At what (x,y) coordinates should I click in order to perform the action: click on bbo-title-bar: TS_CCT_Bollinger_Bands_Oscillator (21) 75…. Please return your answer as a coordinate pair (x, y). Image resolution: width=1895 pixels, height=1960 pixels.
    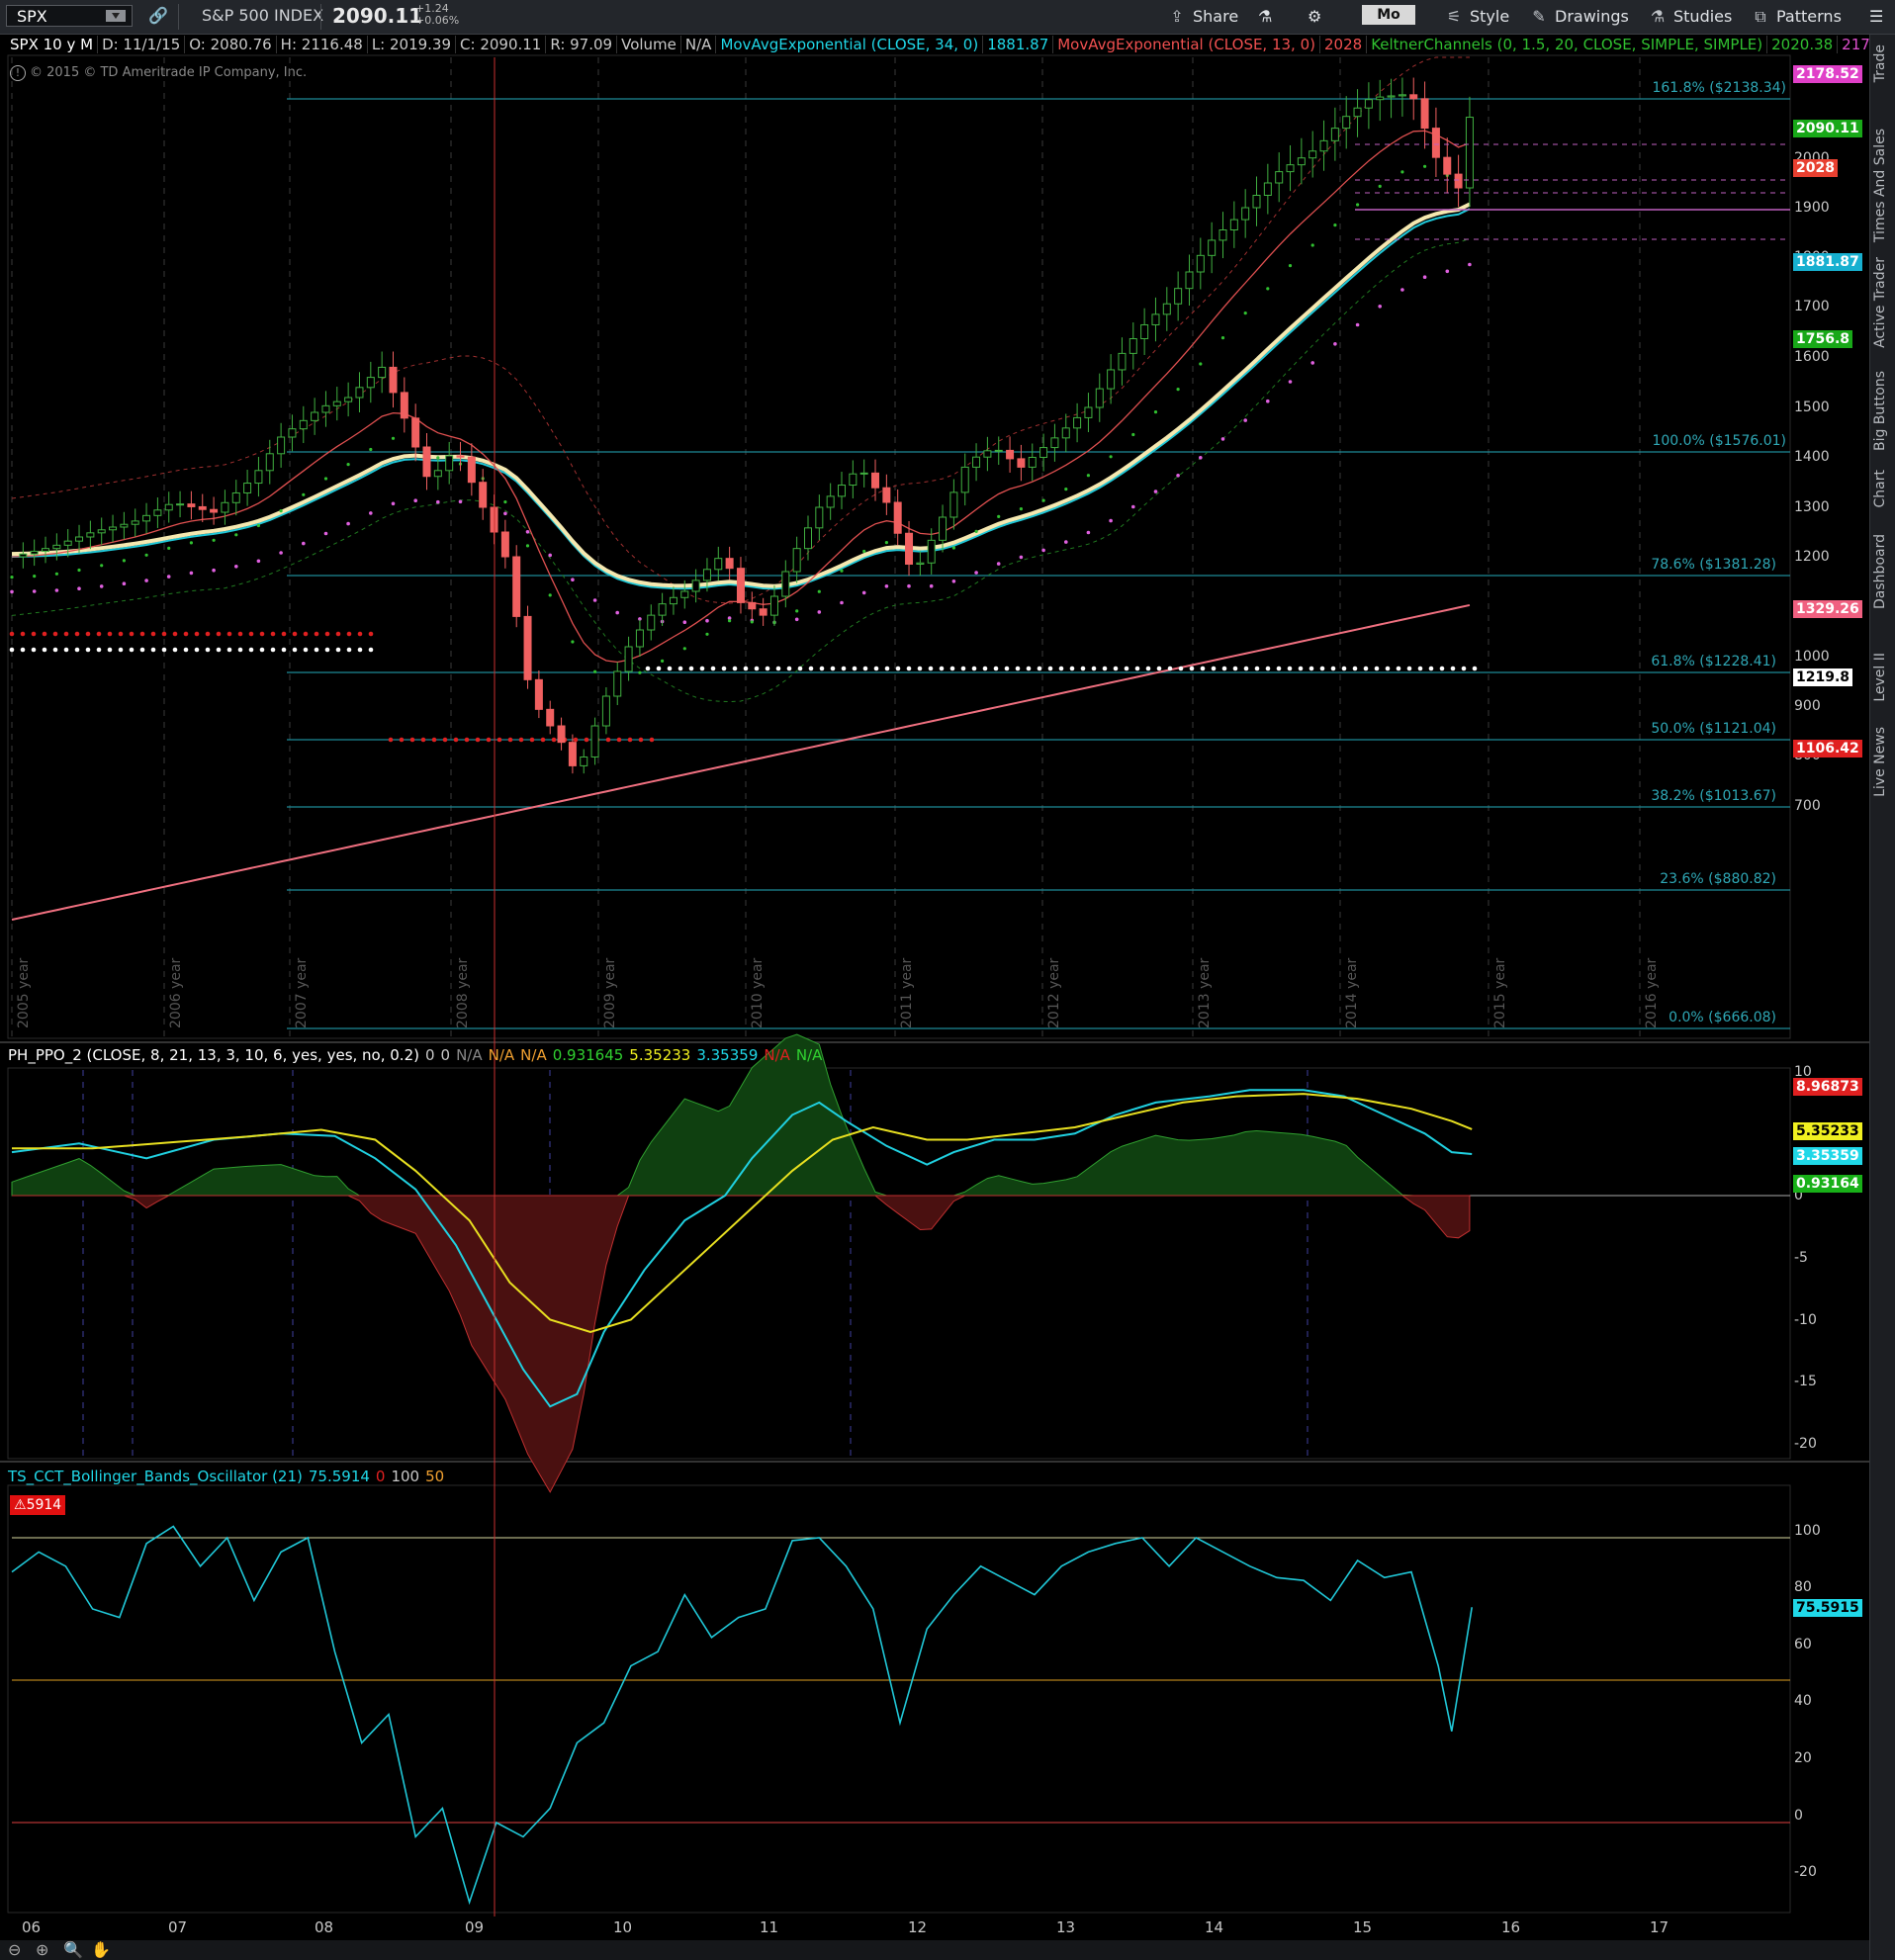
    Looking at the image, I should click on (226, 1476).